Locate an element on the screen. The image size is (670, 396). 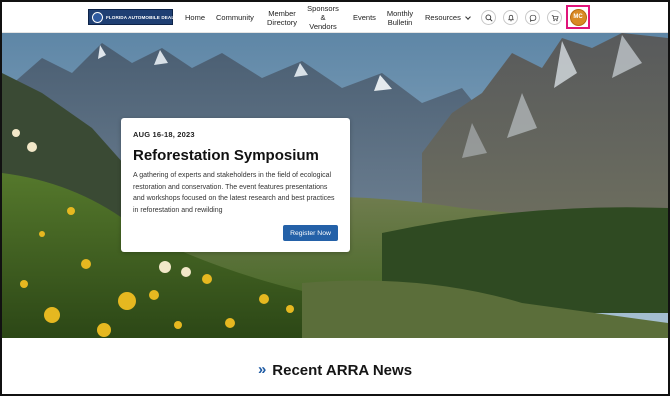
nav-events: Events is located at coordinates (364, 17).